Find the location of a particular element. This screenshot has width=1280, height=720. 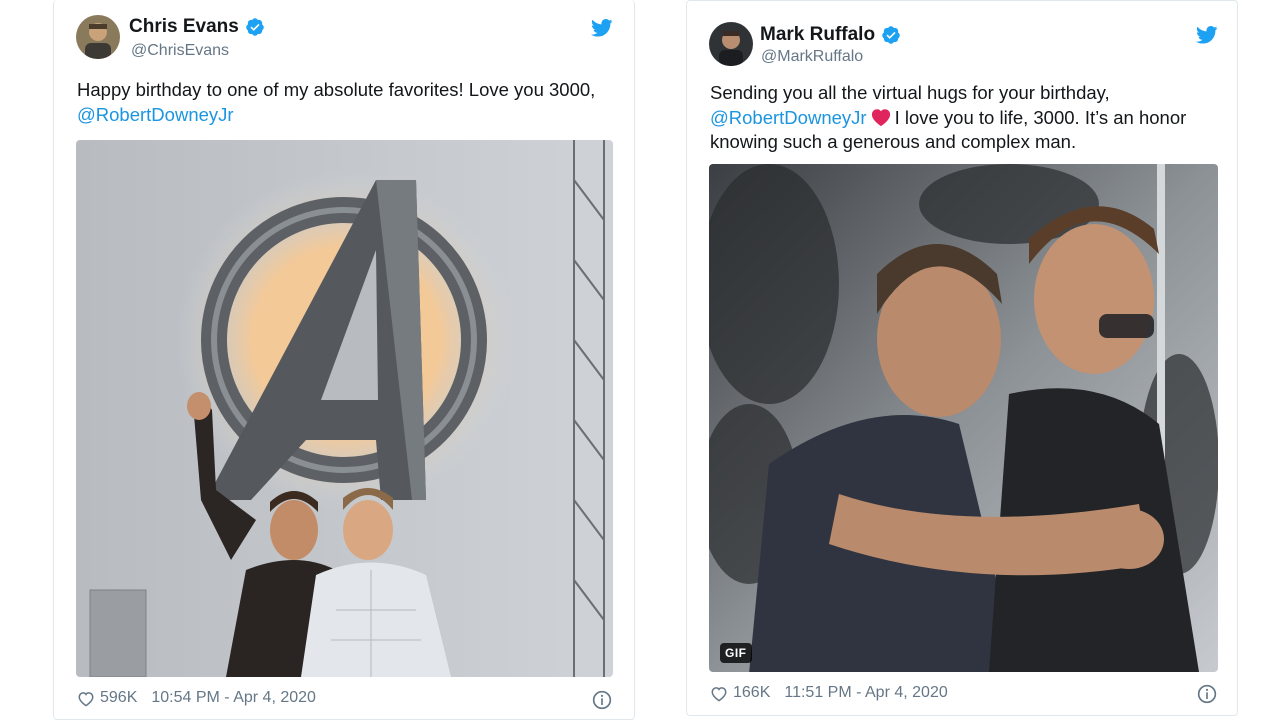

tweet-footer: 166K 11:51 PM - Apr 4, 2020 is located at coordinates (829, 693).